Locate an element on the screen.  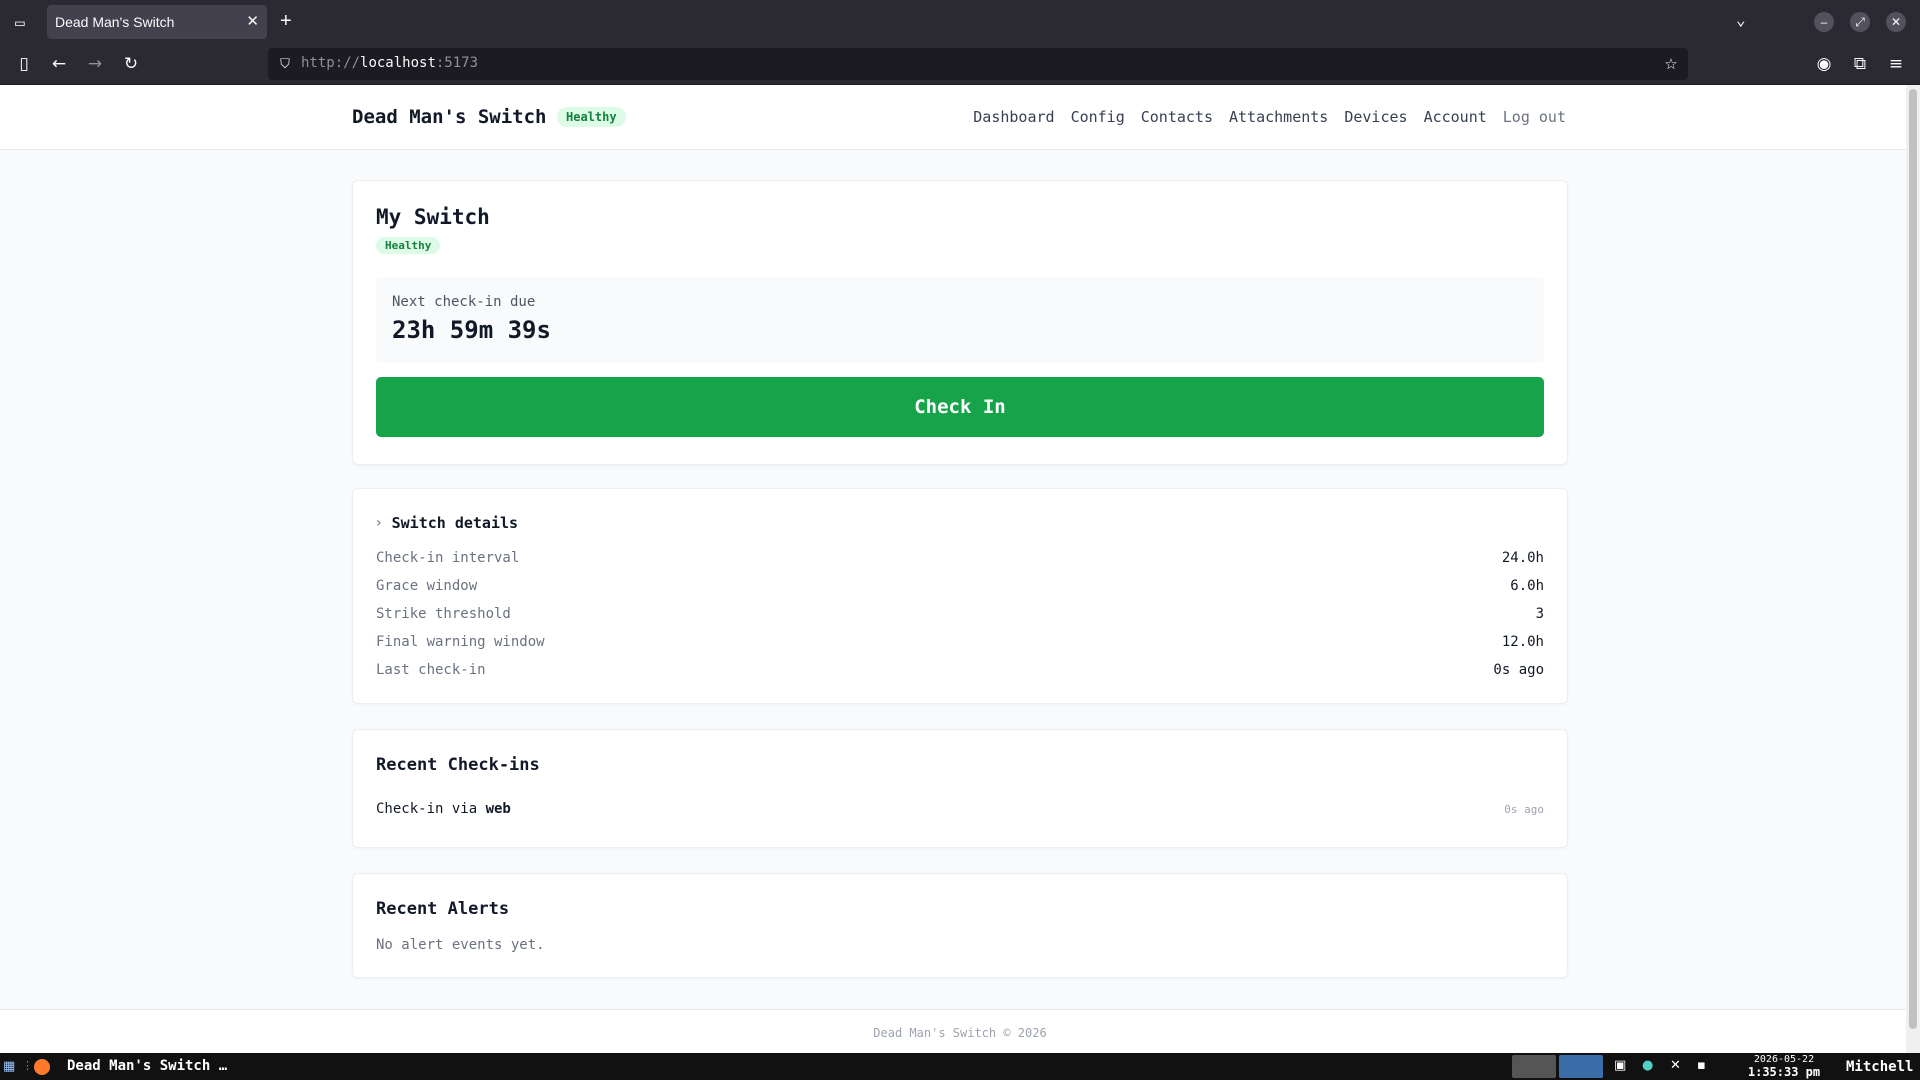
checkin-prefix: Check-in via is located at coordinates (431, 809).